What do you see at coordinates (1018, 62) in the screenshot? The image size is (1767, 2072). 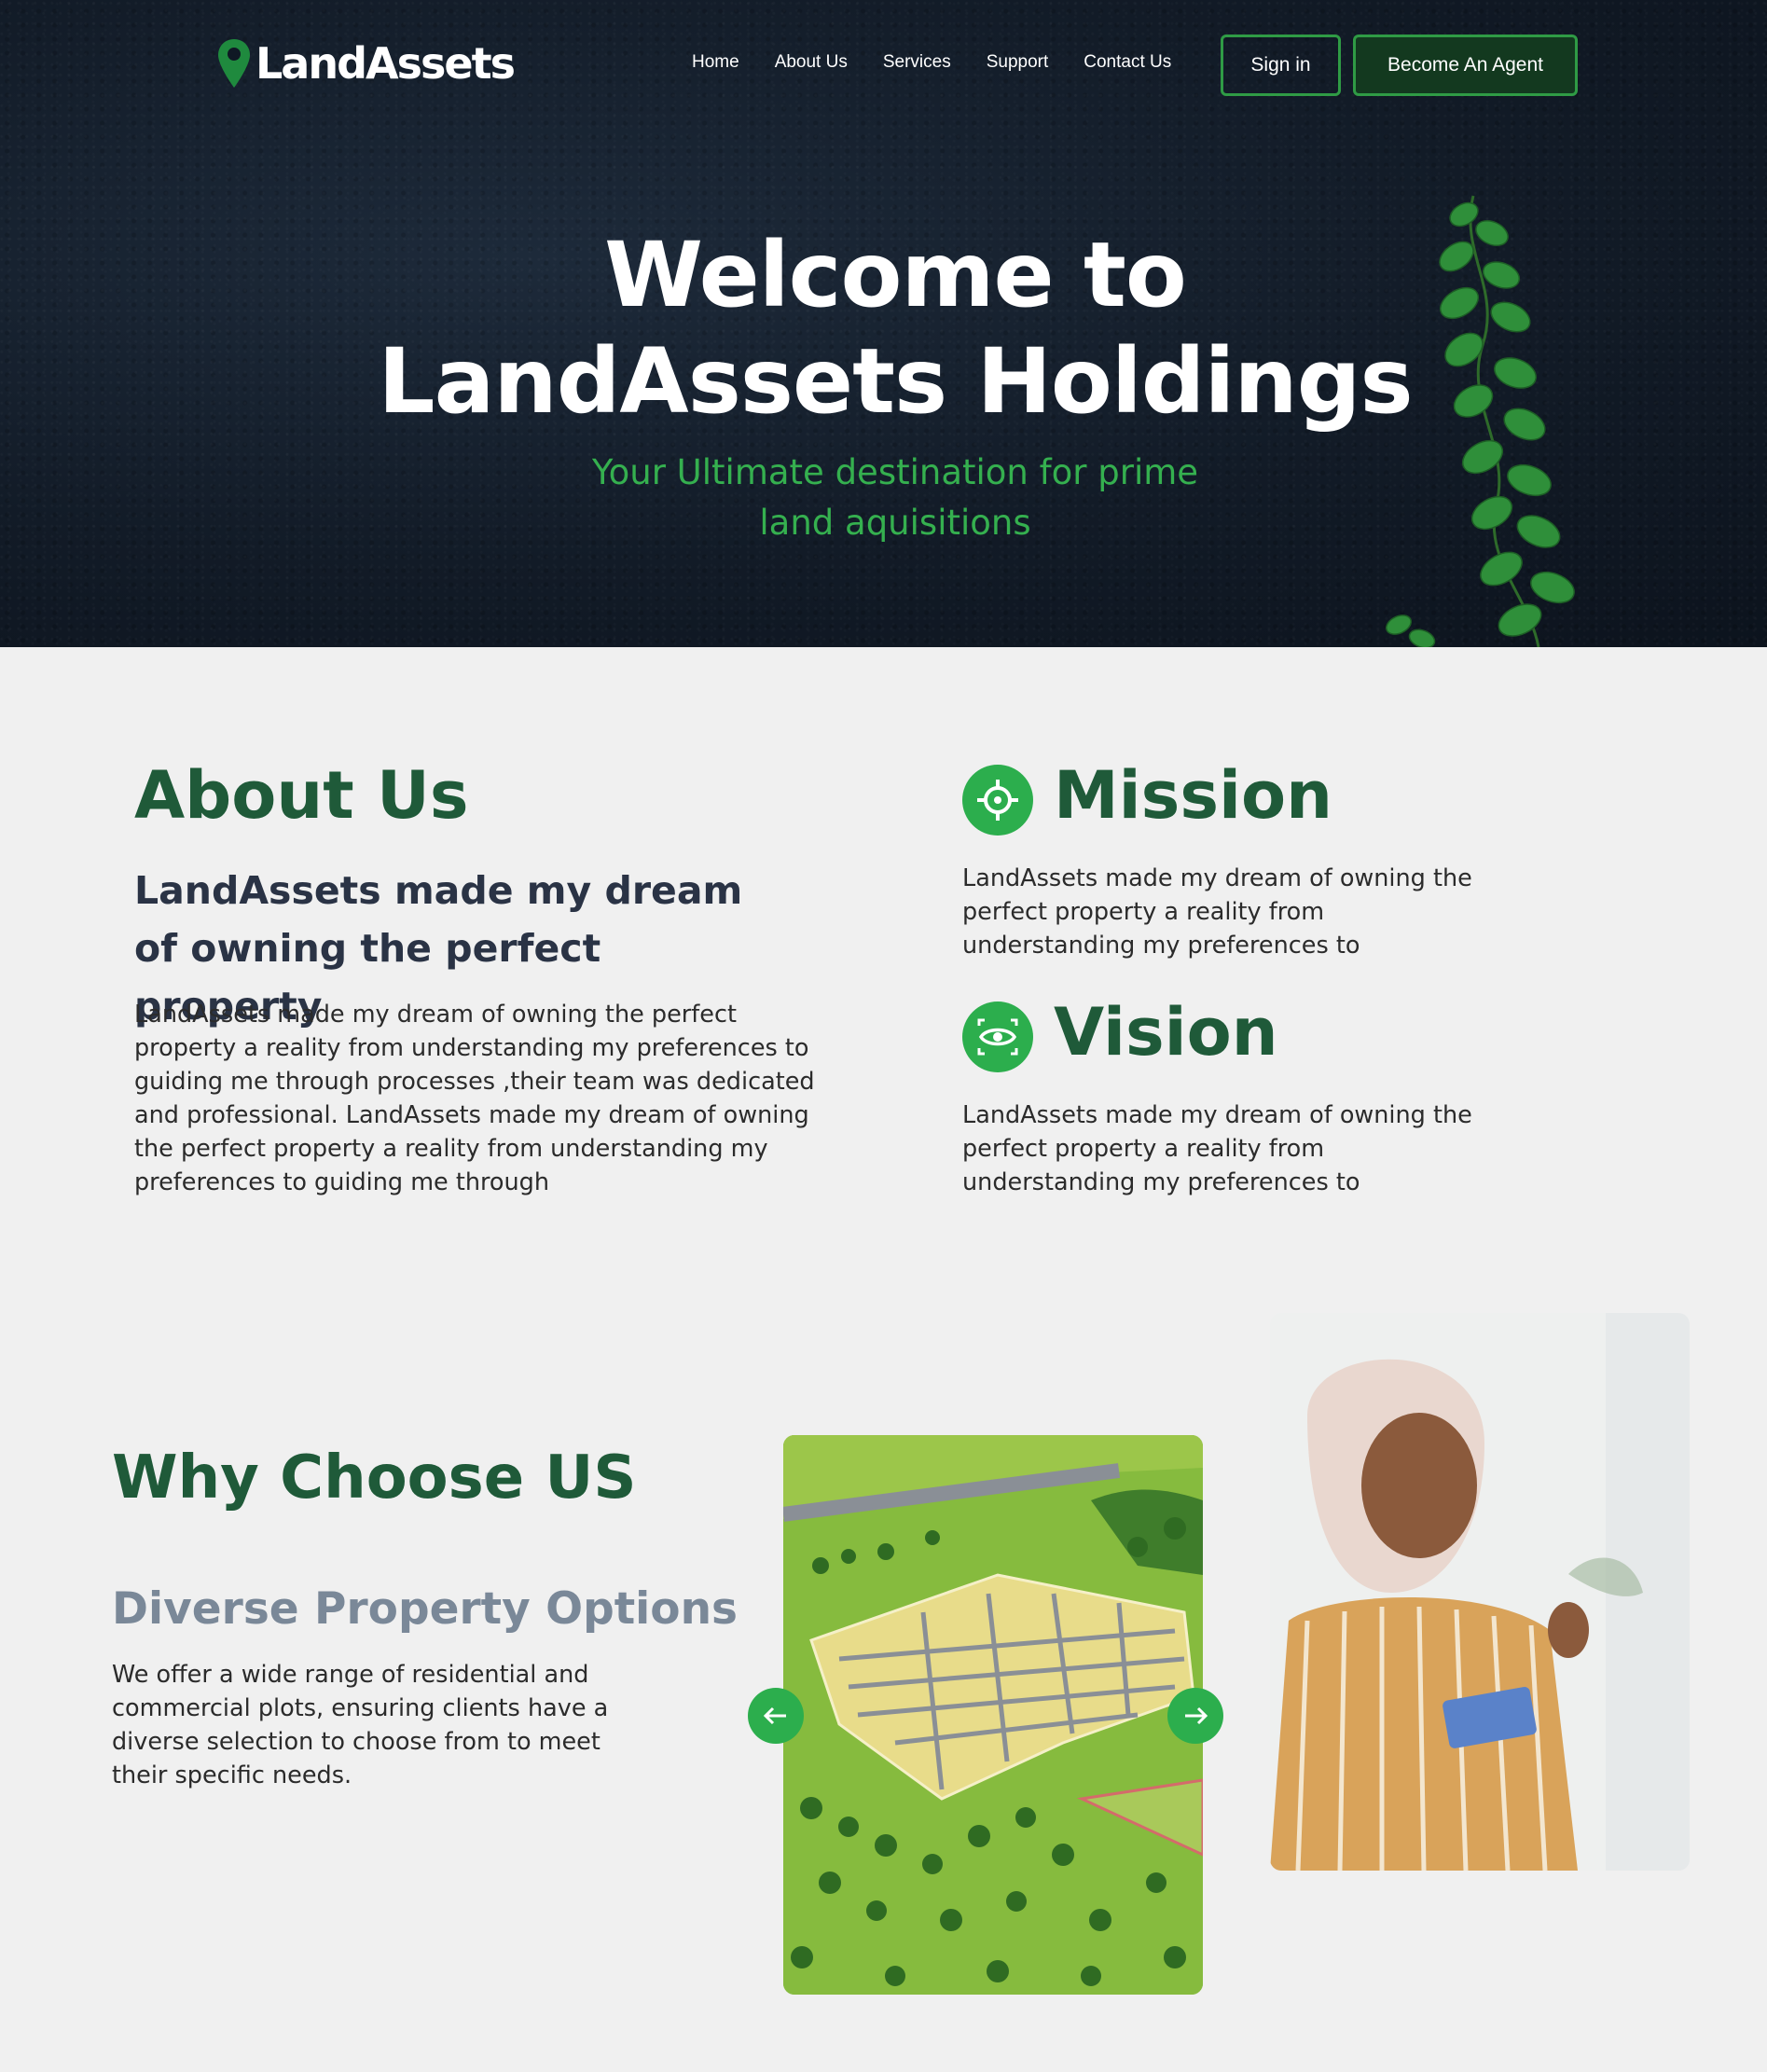 I see `nav-support: Support` at bounding box center [1018, 62].